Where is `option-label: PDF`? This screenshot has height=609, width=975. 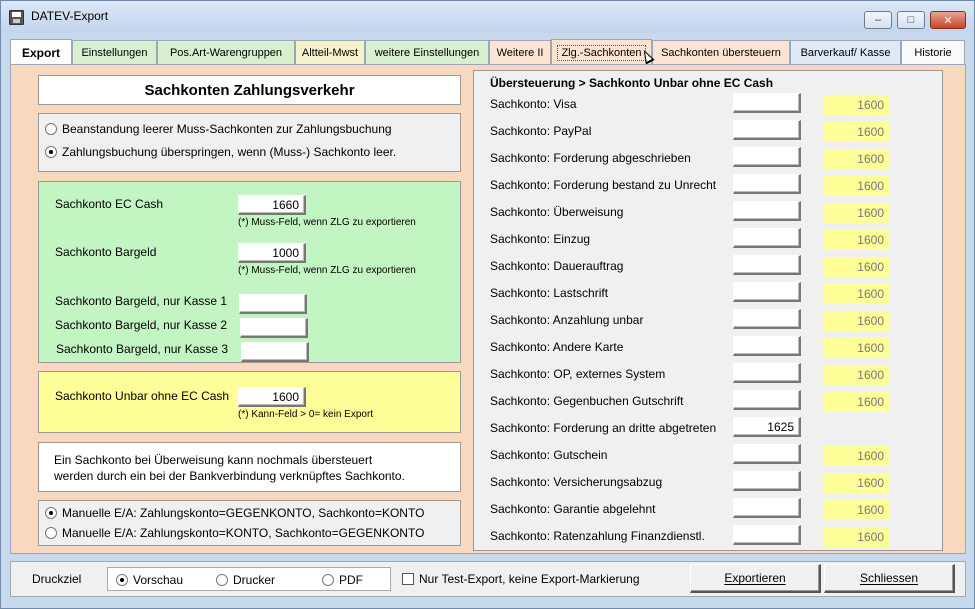
option-label: PDF is located at coordinates (351, 580).